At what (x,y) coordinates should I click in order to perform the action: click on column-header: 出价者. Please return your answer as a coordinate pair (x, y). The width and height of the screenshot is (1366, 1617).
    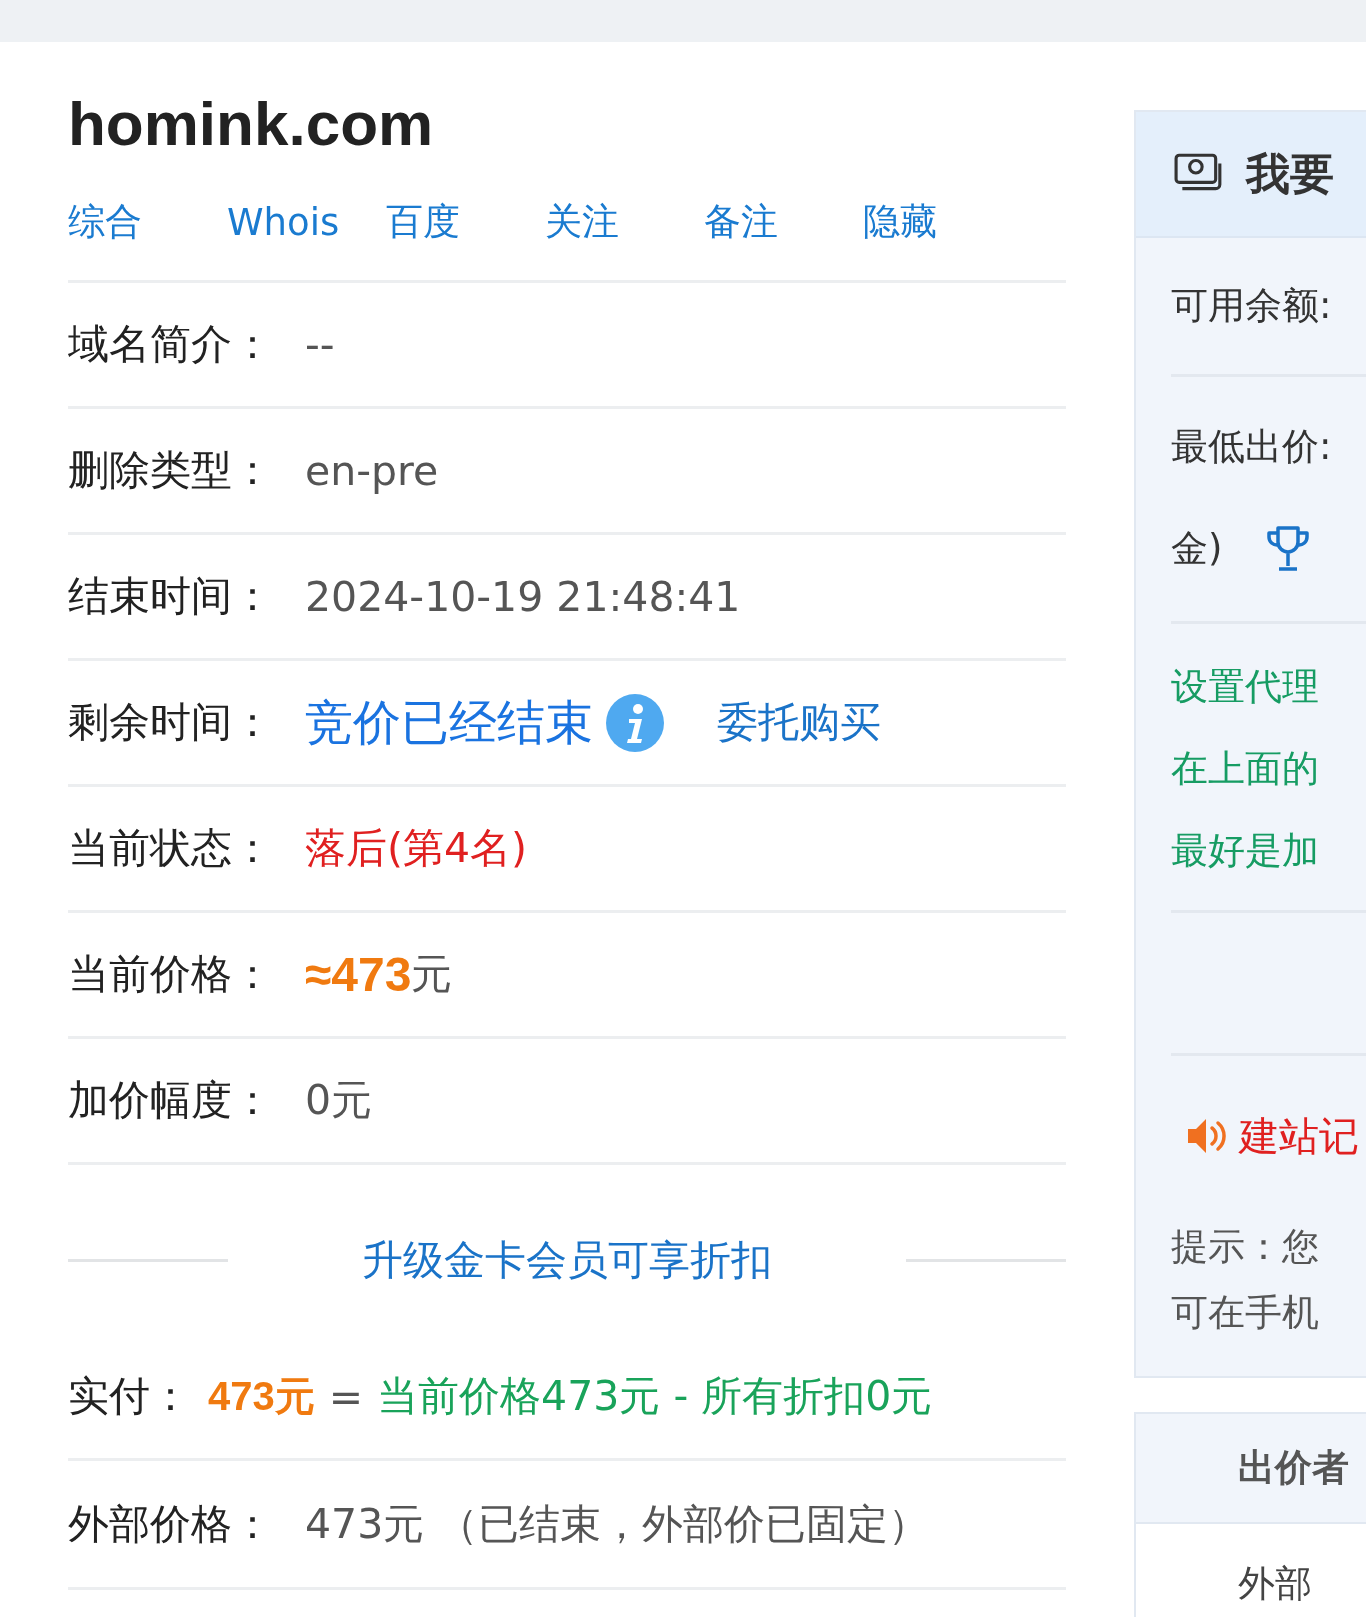
    Looking at the image, I should click on (1251, 1469).